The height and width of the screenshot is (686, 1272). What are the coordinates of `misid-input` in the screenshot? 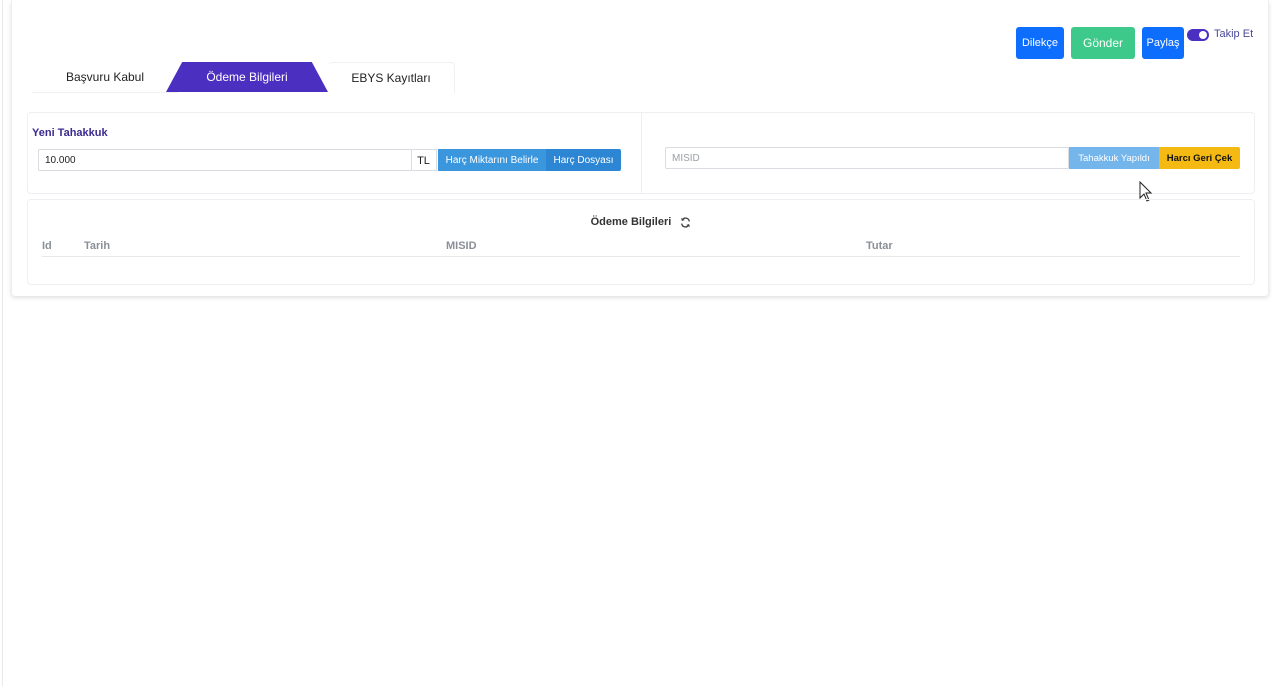 It's located at (867, 158).